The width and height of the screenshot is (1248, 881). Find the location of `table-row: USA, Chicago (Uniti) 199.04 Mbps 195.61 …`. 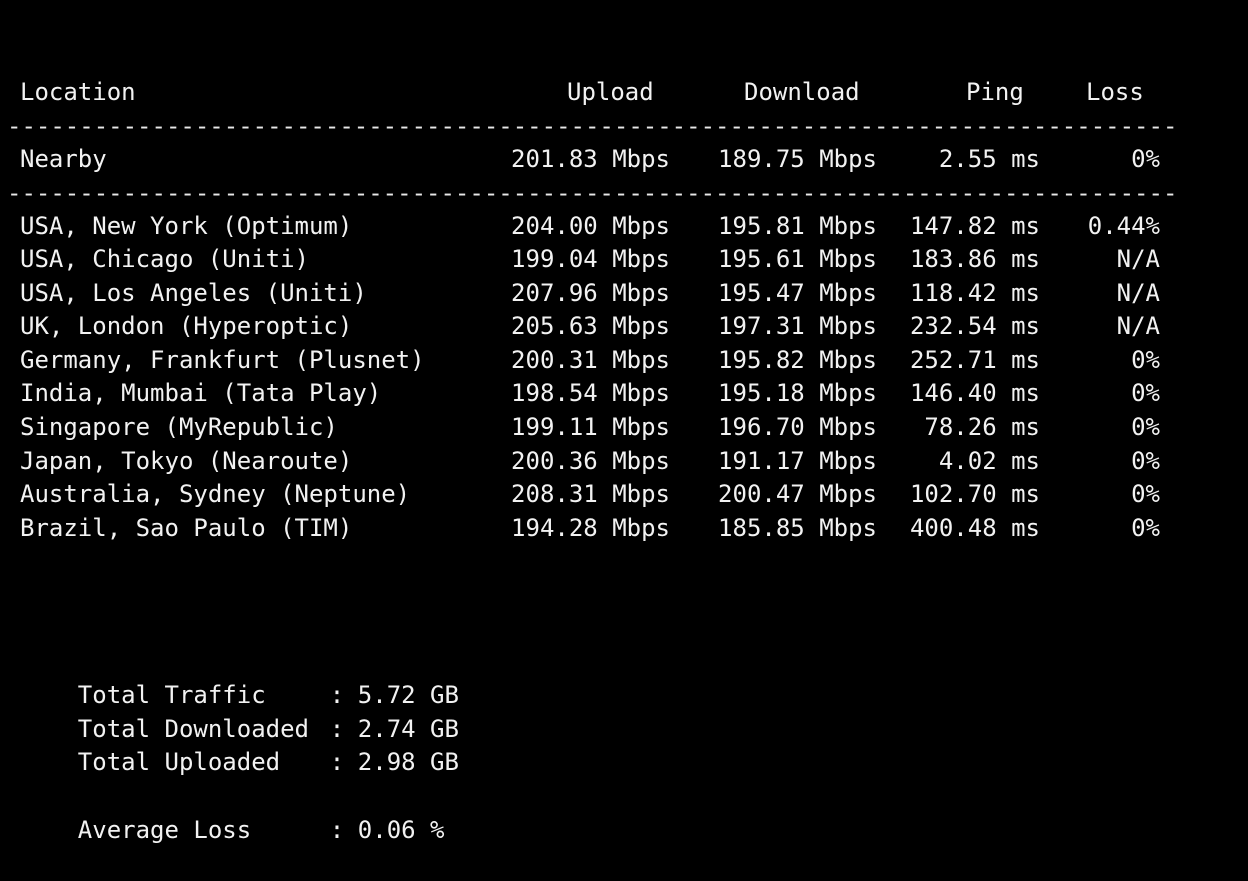

table-row: USA, Chicago (Uniti) 199.04 Mbps 195.61 … is located at coordinates (624, 259).